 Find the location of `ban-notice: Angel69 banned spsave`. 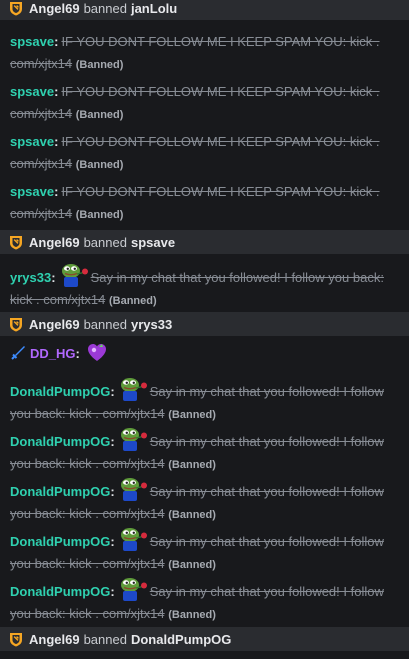

ban-notice: Angel69 banned spsave is located at coordinates (204, 242).